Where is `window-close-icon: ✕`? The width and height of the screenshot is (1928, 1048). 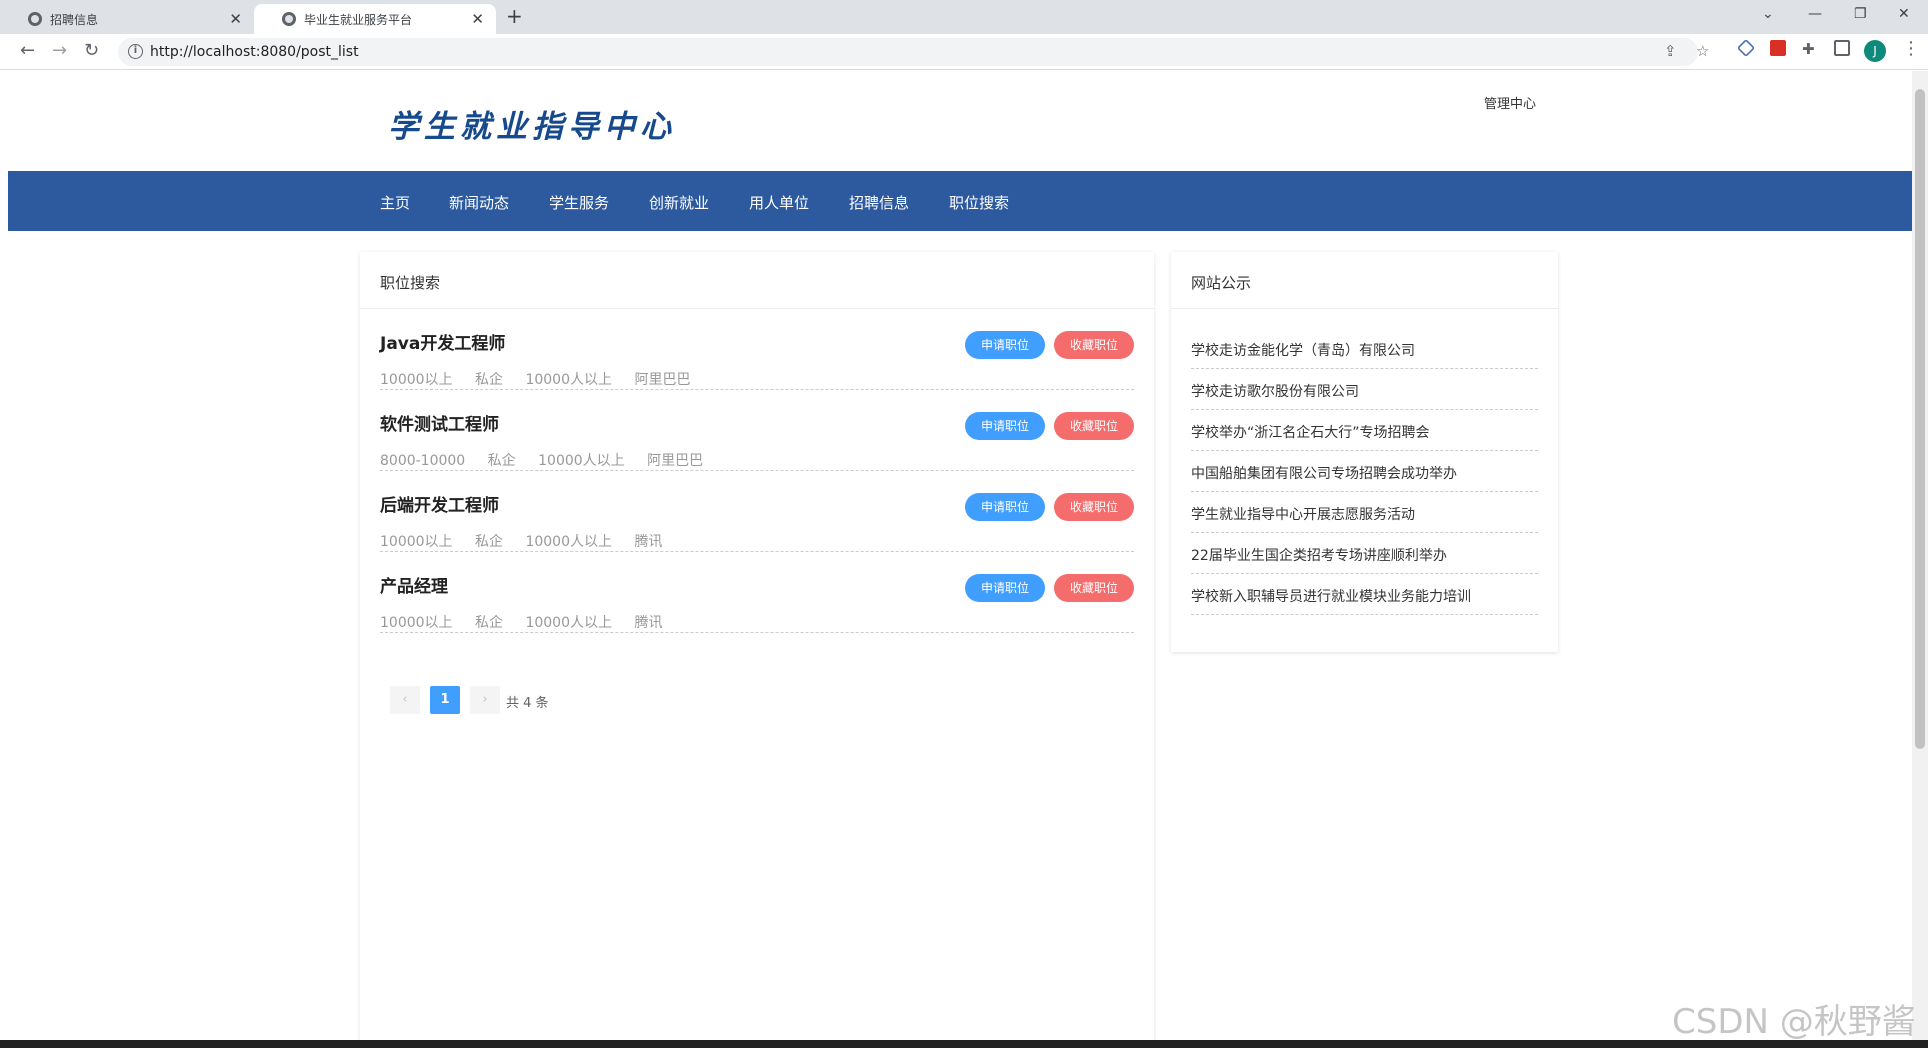
window-close-icon: ✕ is located at coordinates (1904, 14).